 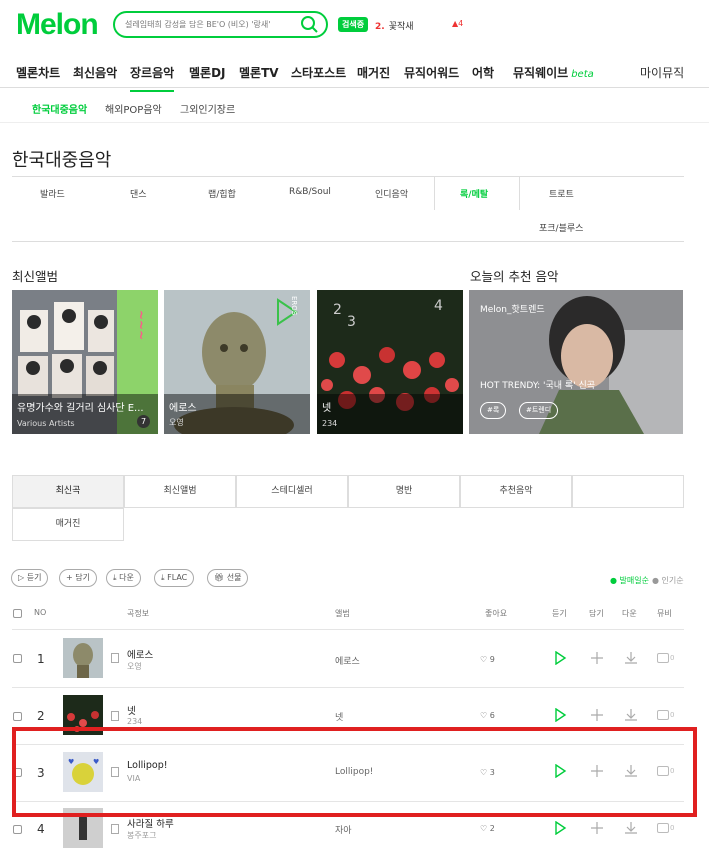 I want to click on select-all-checkbox, so click(x=17, y=613).